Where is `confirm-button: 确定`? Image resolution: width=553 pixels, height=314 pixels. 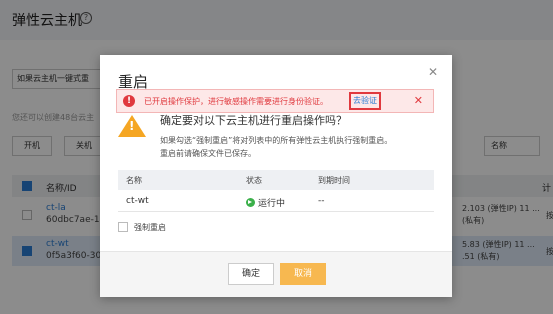
confirm-button: 确定 is located at coordinates (251, 274).